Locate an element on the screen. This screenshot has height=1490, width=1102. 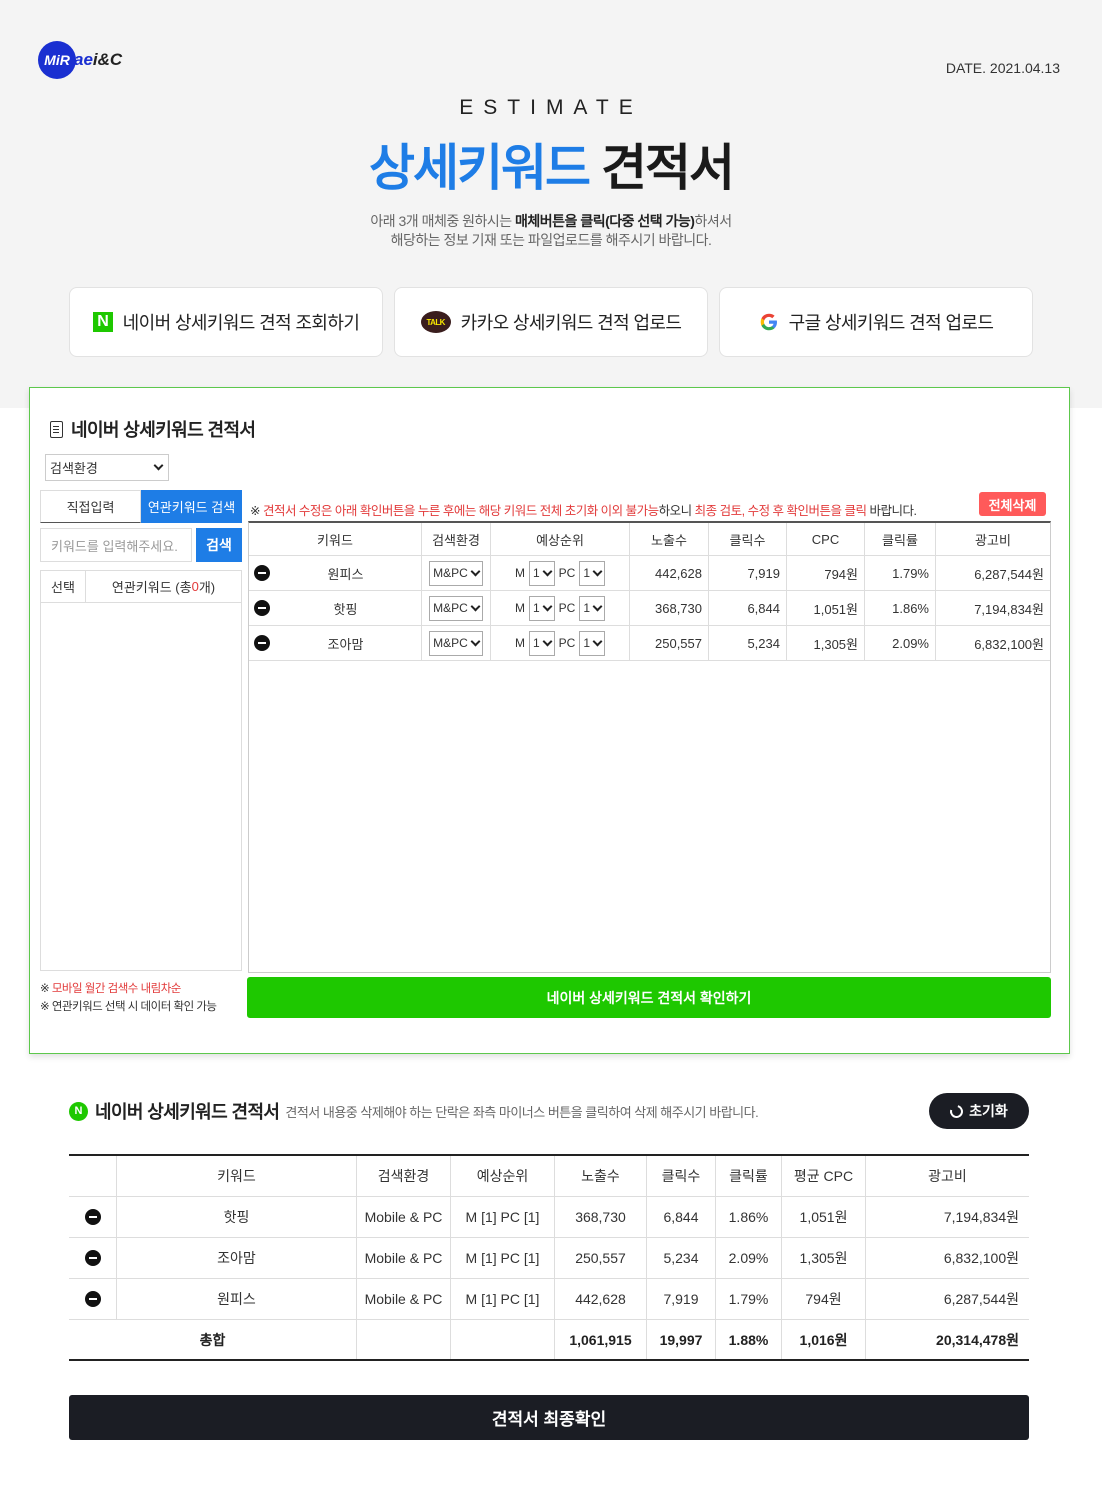
kakao-talk-icon: TALK is located at coordinates (435, 322).